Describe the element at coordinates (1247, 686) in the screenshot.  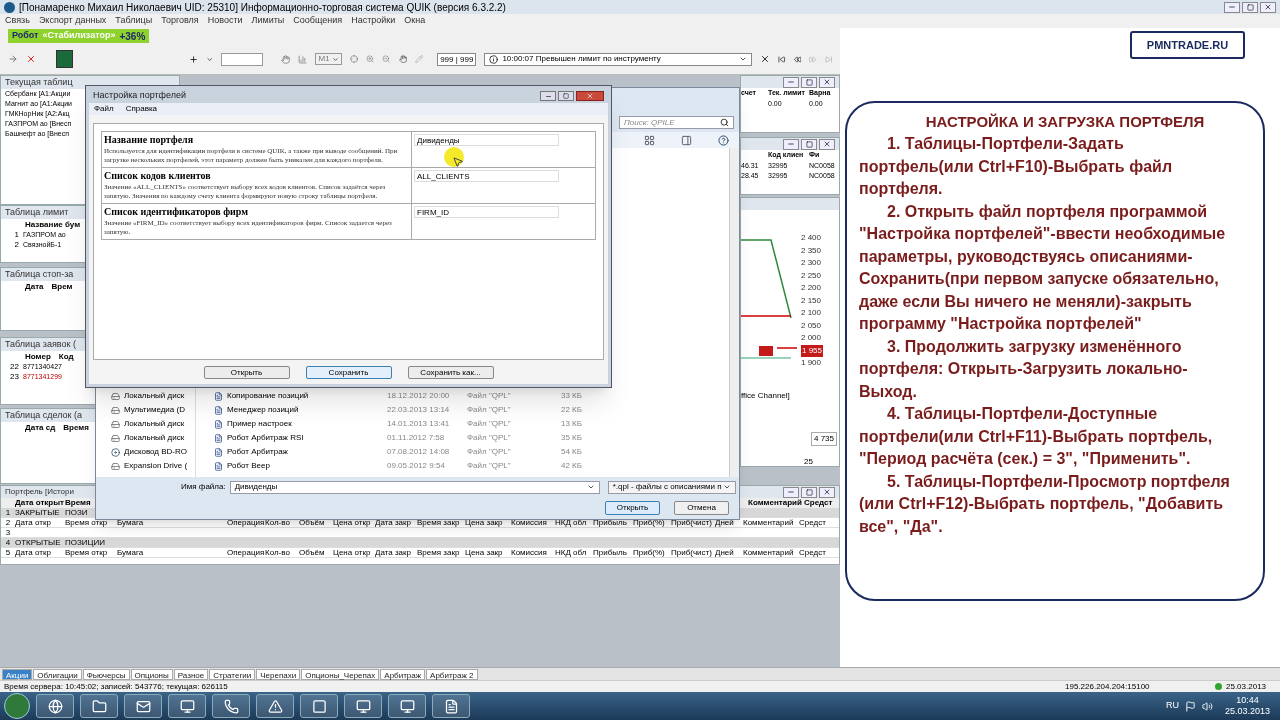
I see `status-date: 25.03.2013` at that location.